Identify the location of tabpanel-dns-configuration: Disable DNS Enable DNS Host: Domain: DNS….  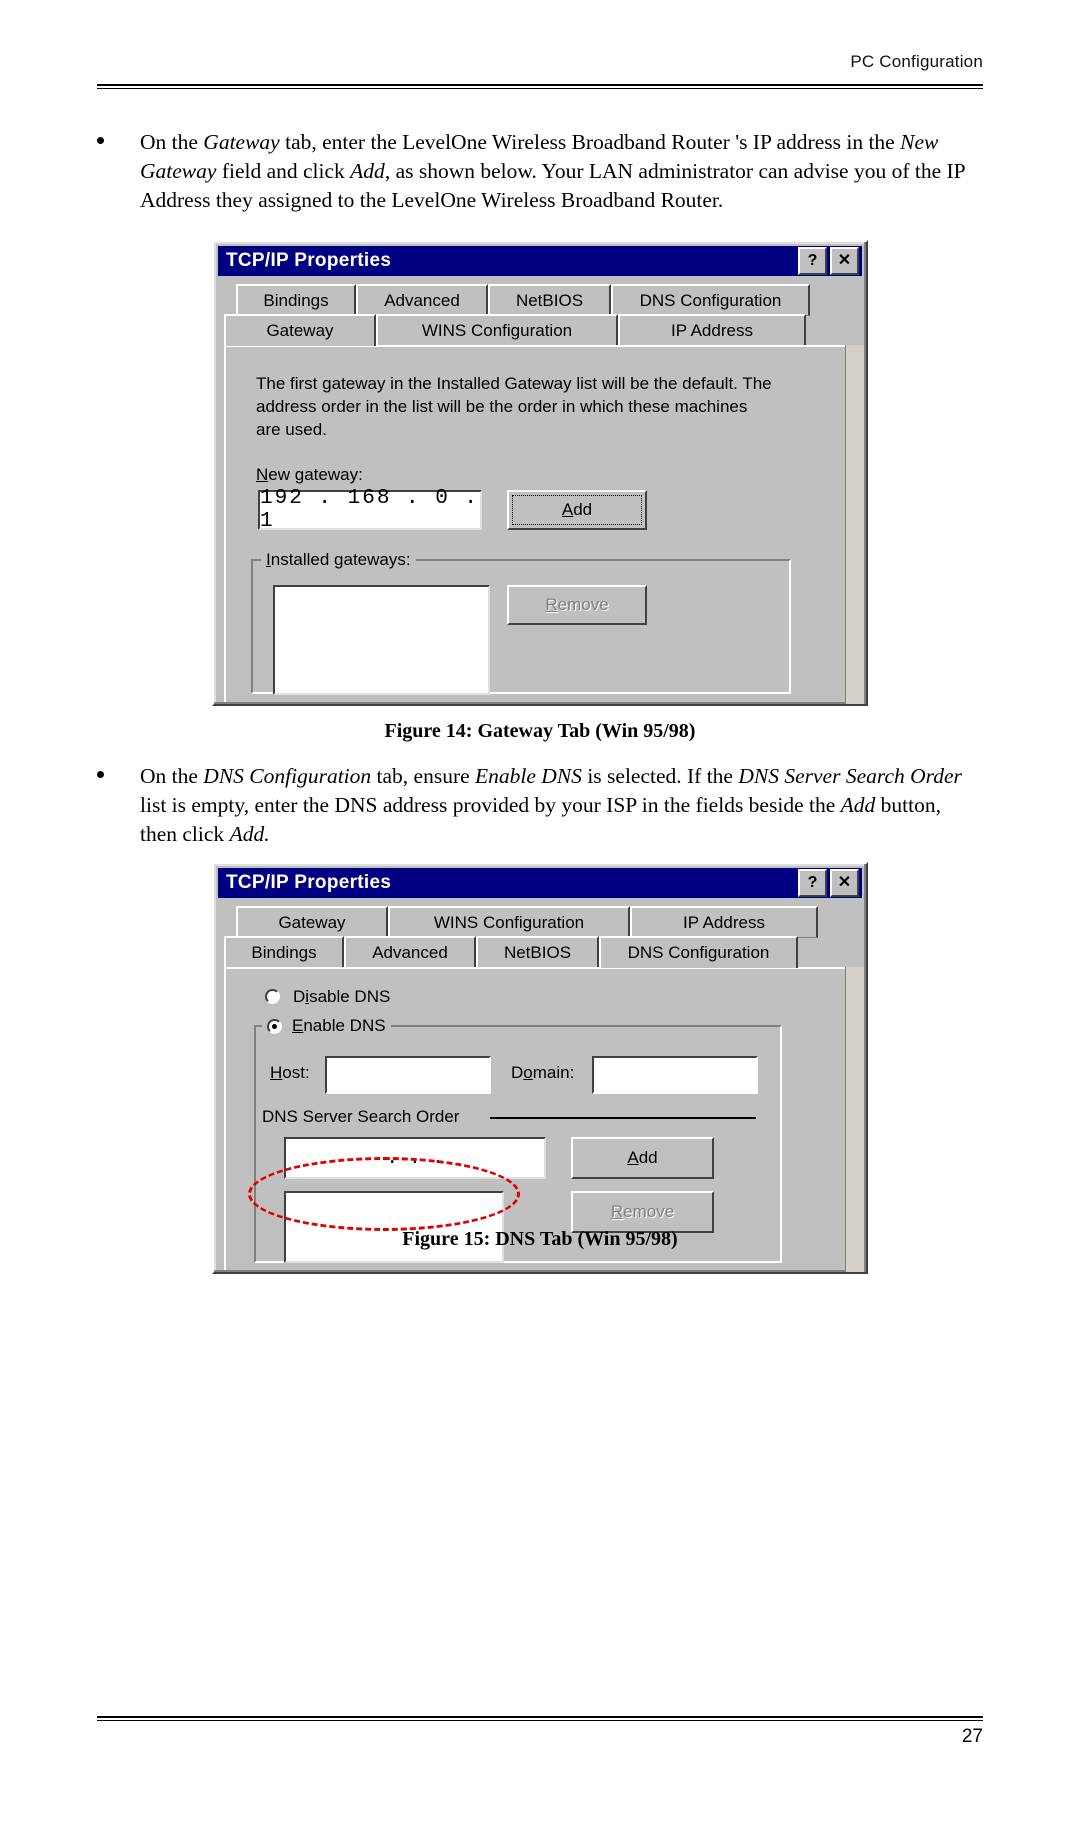
(537, 1118).